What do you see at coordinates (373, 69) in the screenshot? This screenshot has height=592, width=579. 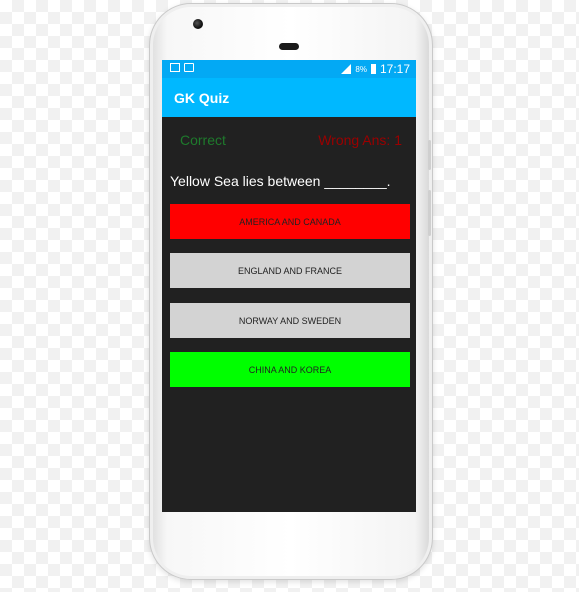 I see `battery-icon` at bounding box center [373, 69].